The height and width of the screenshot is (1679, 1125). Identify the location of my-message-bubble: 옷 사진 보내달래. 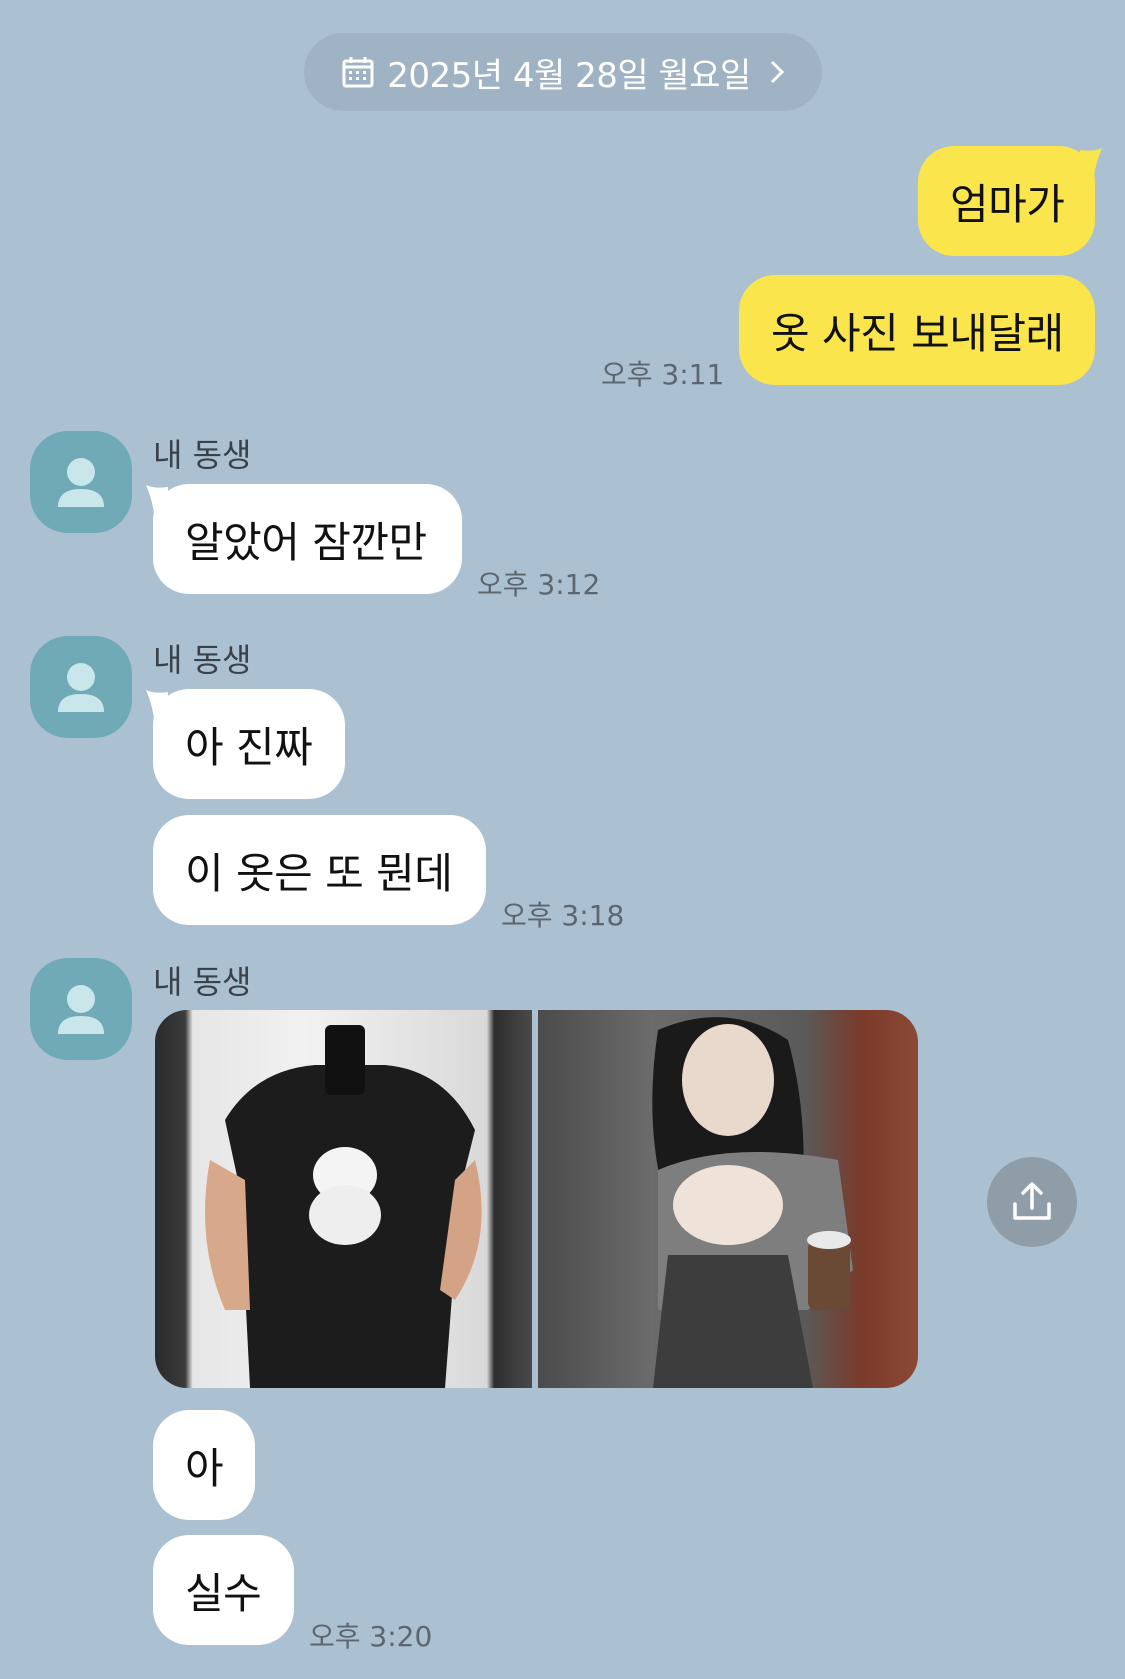
(917, 330).